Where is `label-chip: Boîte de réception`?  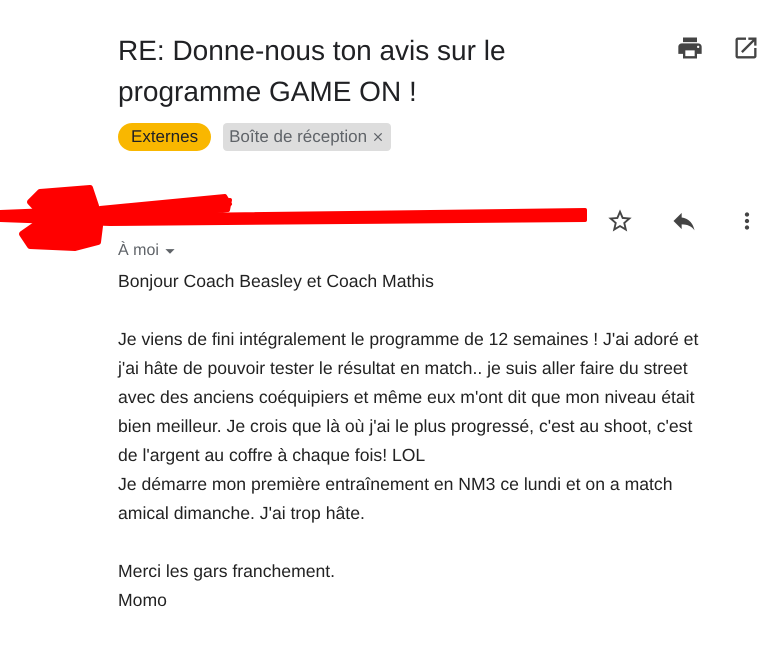
label-chip: Boîte de réception is located at coordinates (307, 137).